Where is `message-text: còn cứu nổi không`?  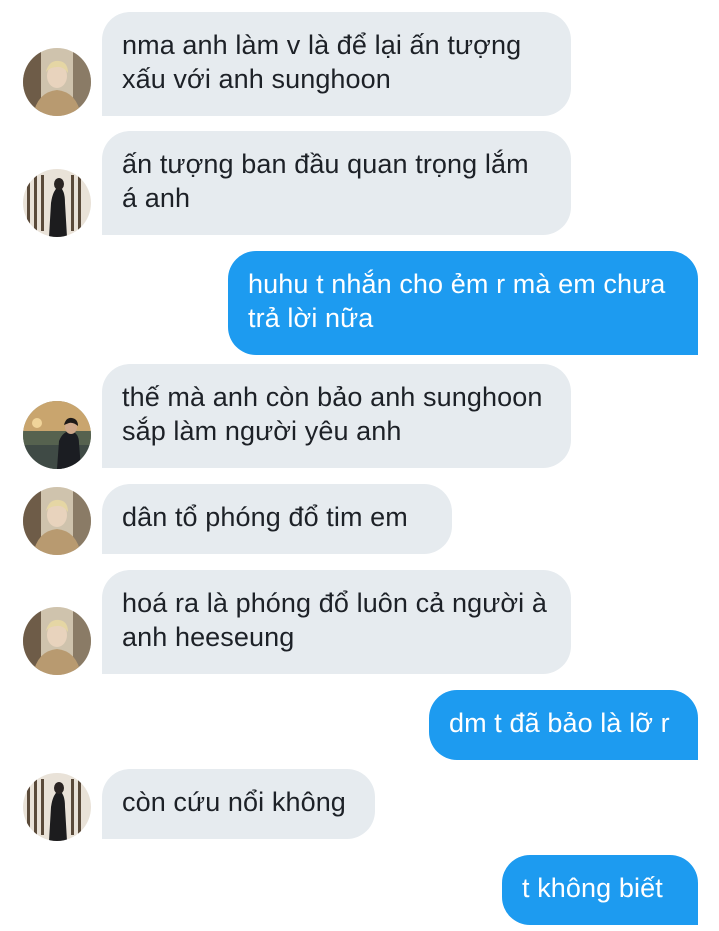 message-text: còn cứu nổi không is located at coordinates (234, 802).